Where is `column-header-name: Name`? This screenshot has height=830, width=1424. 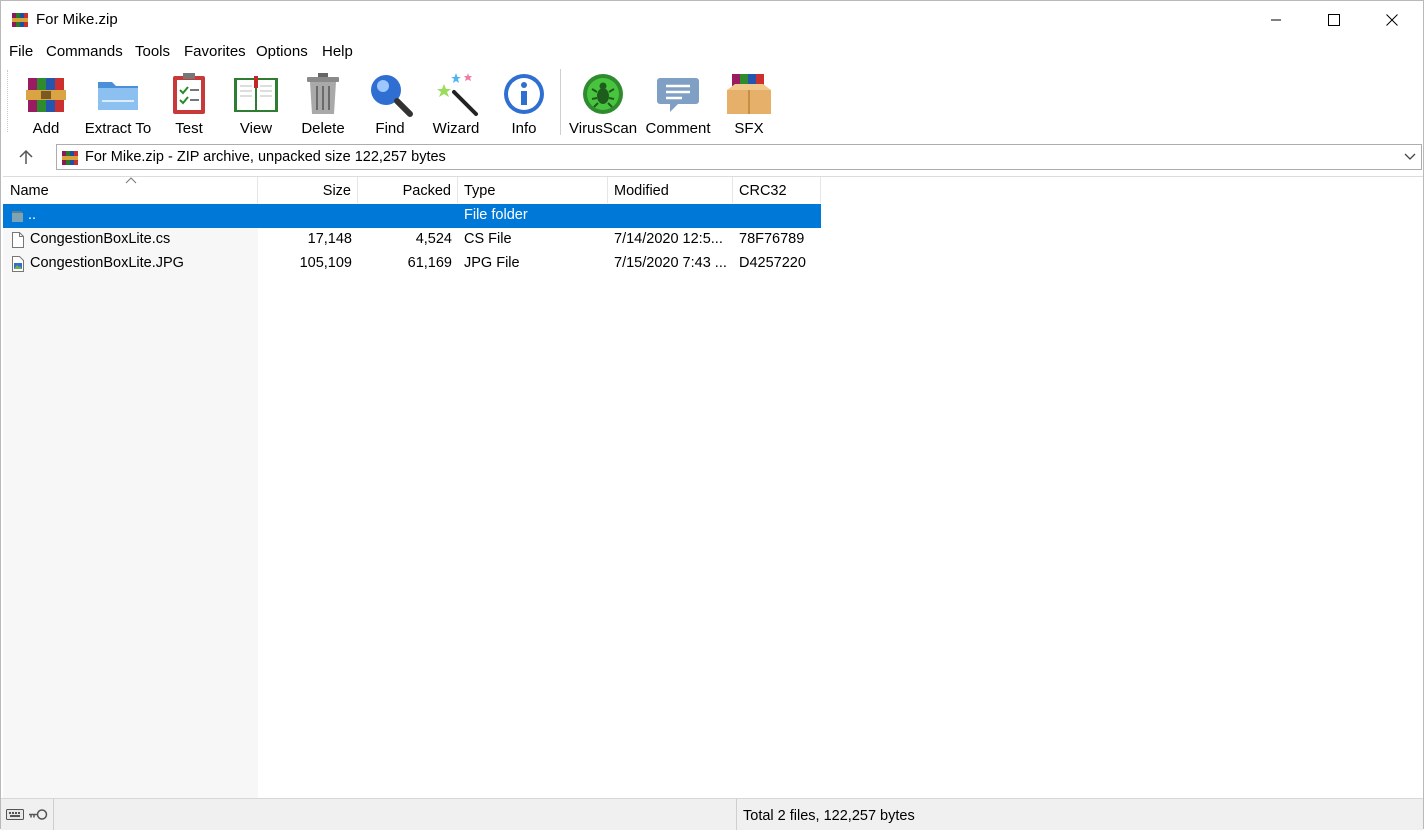
column-header-name: Name is located at coordinates (130, 190).